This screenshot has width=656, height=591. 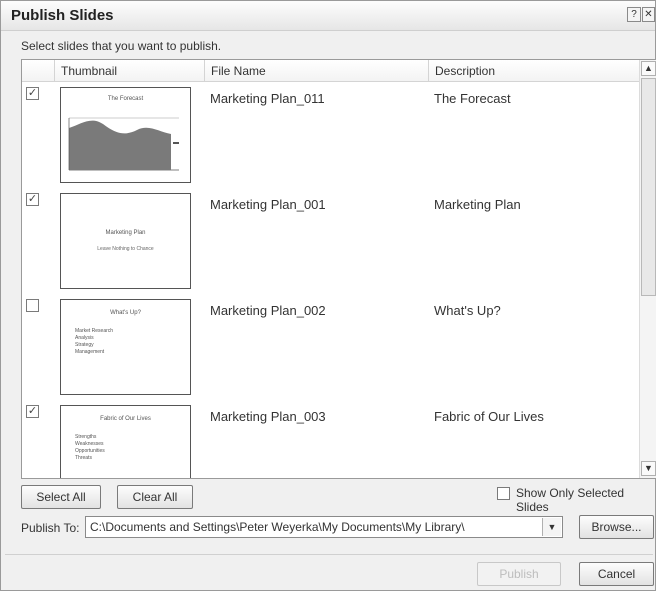 What do you see at coordinates (125, 241) in the screenshot?
I see `slide-thumbnail: Marketing Plan Leave Nothing to Chance` at bounding box center [125, 241].